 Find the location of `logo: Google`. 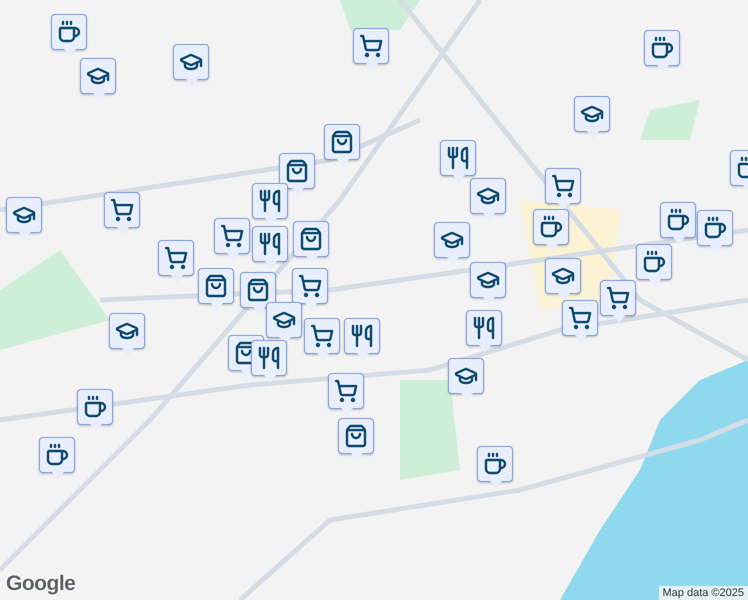

logo: Google is located at coordinates (41, 584).